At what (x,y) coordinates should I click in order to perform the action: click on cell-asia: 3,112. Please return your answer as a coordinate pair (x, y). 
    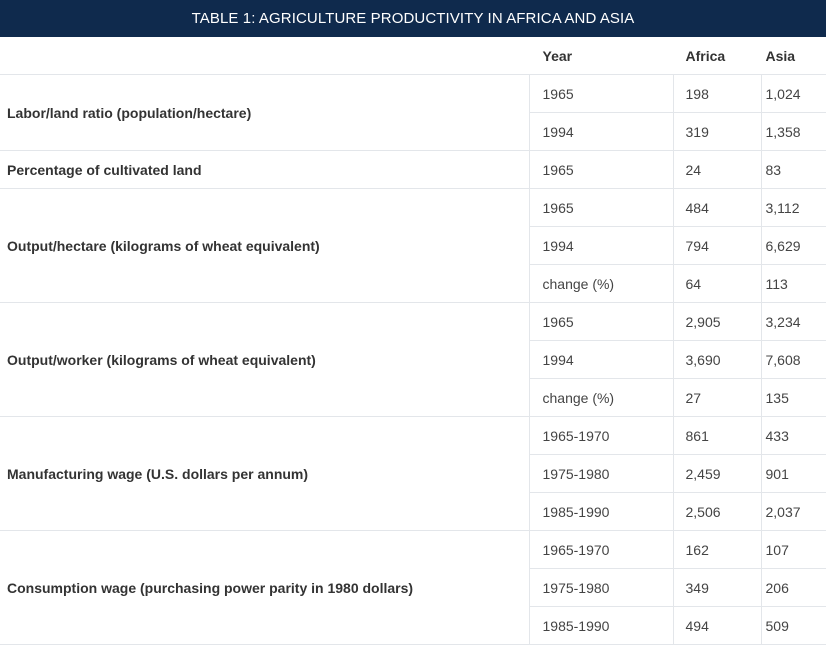
    Looking at the image, I should click on (793, 207).